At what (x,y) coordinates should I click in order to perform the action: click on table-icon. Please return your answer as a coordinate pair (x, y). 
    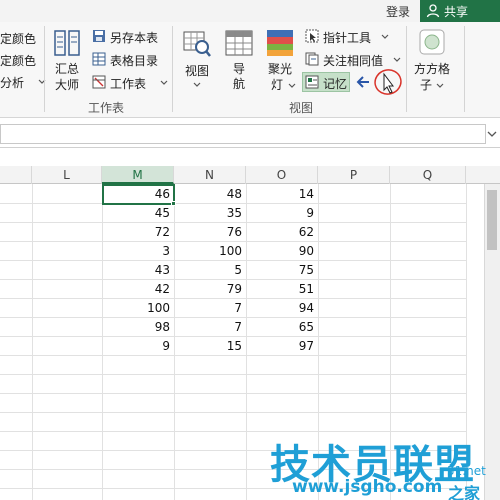
    Looking at the image, I should click on (99, 59).